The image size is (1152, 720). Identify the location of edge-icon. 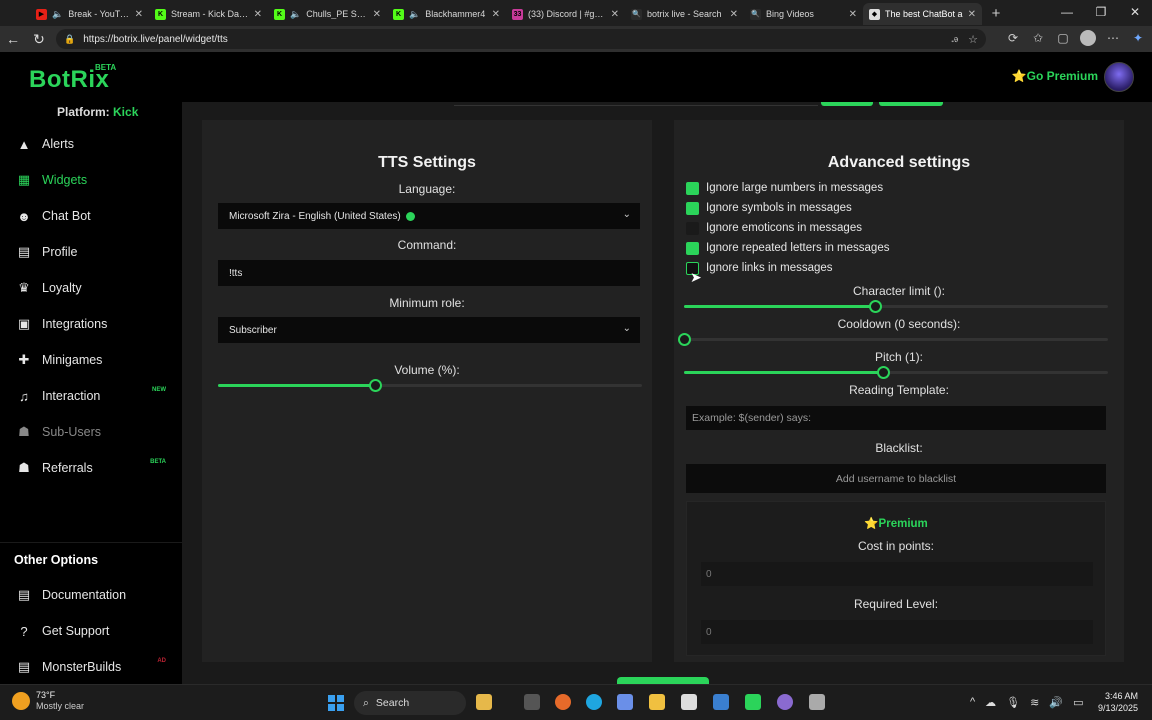
(594, 702).